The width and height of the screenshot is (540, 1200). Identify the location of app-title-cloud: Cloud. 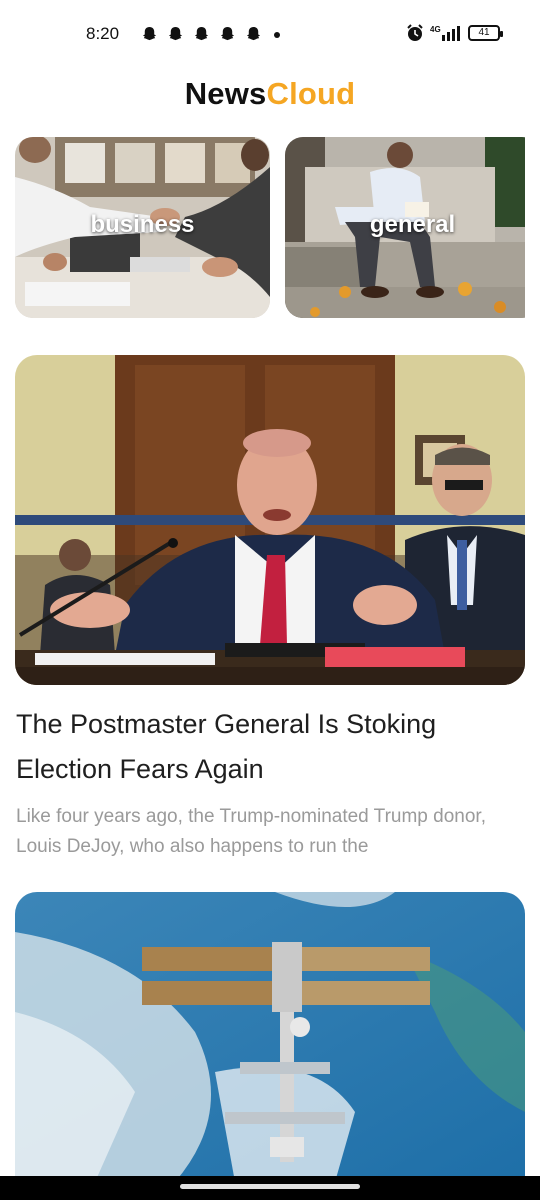
(311, 93).